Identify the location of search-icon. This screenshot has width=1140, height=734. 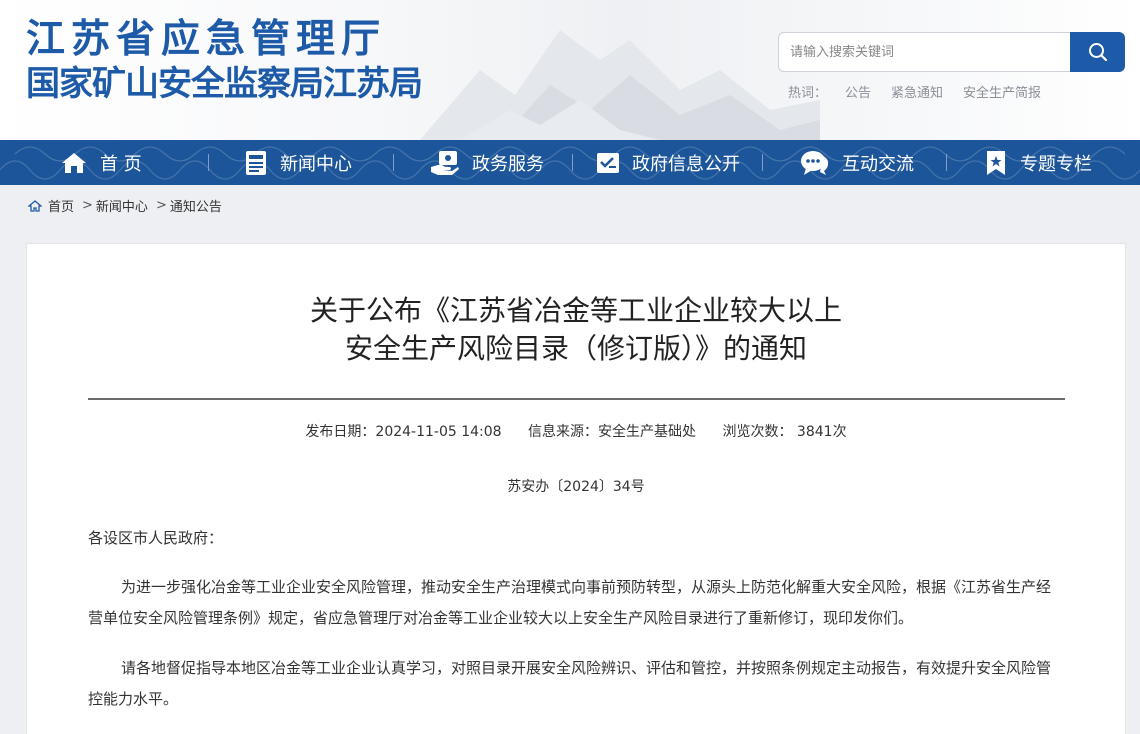
(1097, 52).